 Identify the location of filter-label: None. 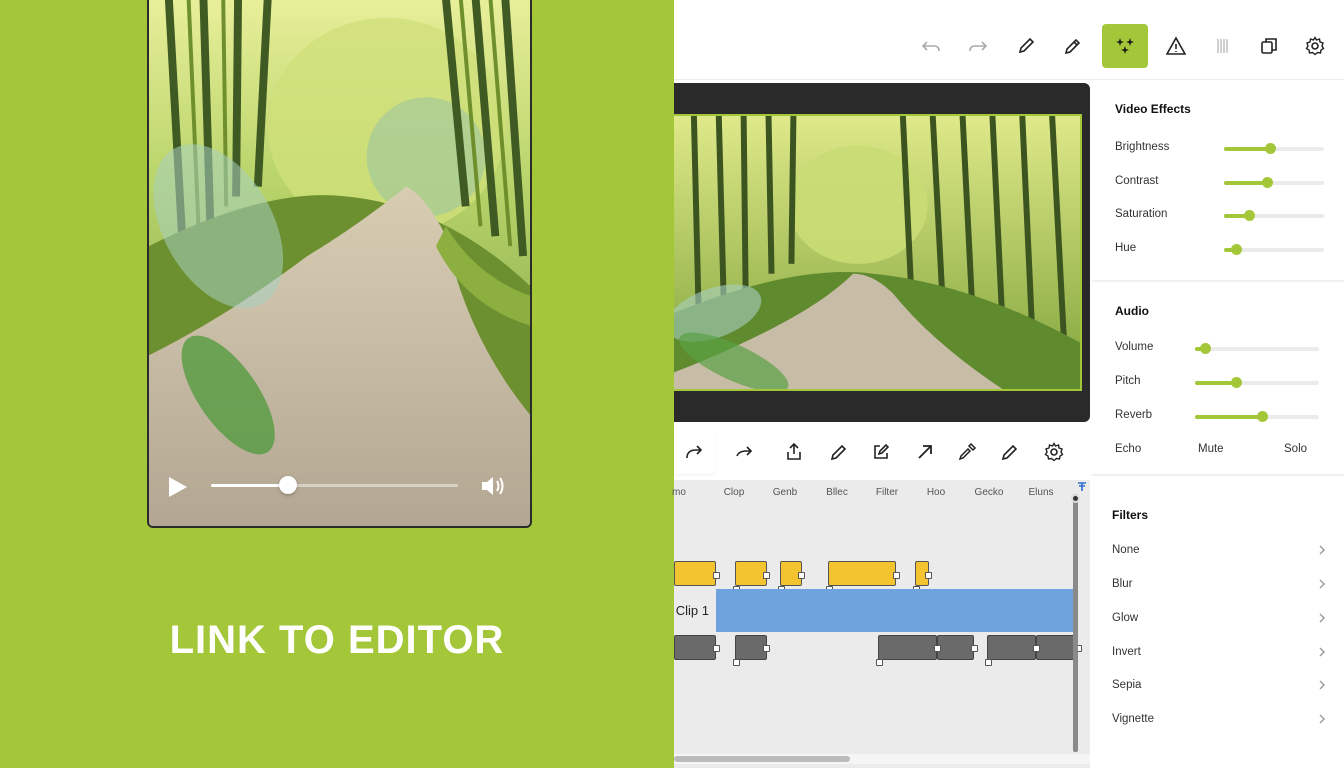
(1126, 550).